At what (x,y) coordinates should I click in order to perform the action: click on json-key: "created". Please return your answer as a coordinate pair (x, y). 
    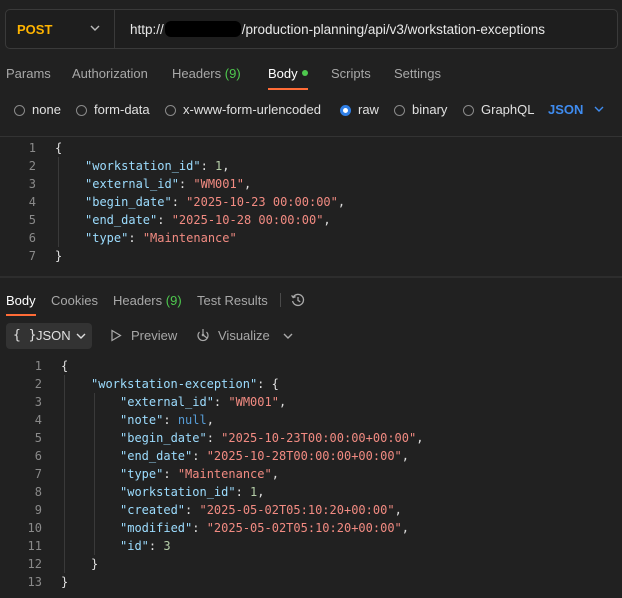
    Looking at the image, I should click on (153, 510).